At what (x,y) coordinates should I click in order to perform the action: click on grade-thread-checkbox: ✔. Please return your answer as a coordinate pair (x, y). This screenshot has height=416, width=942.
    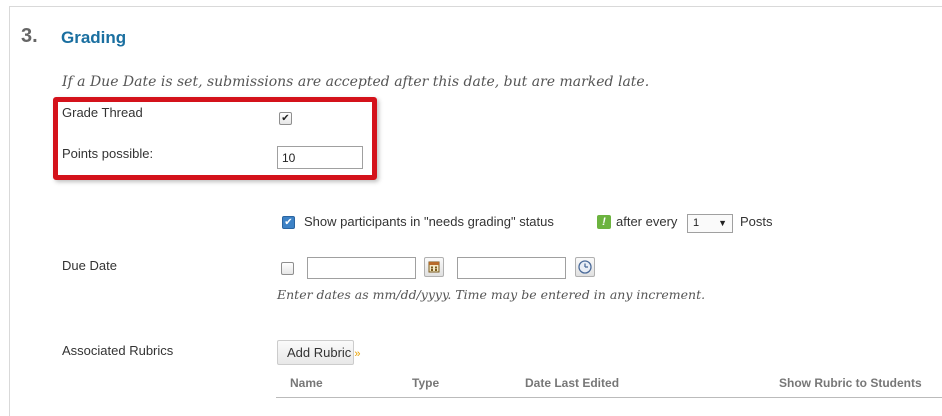
    Looking at the image, I should click on (285, 118).